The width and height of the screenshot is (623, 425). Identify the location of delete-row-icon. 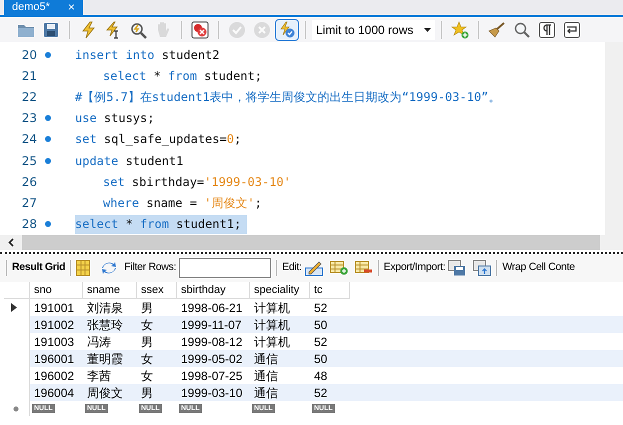
(363, 268).